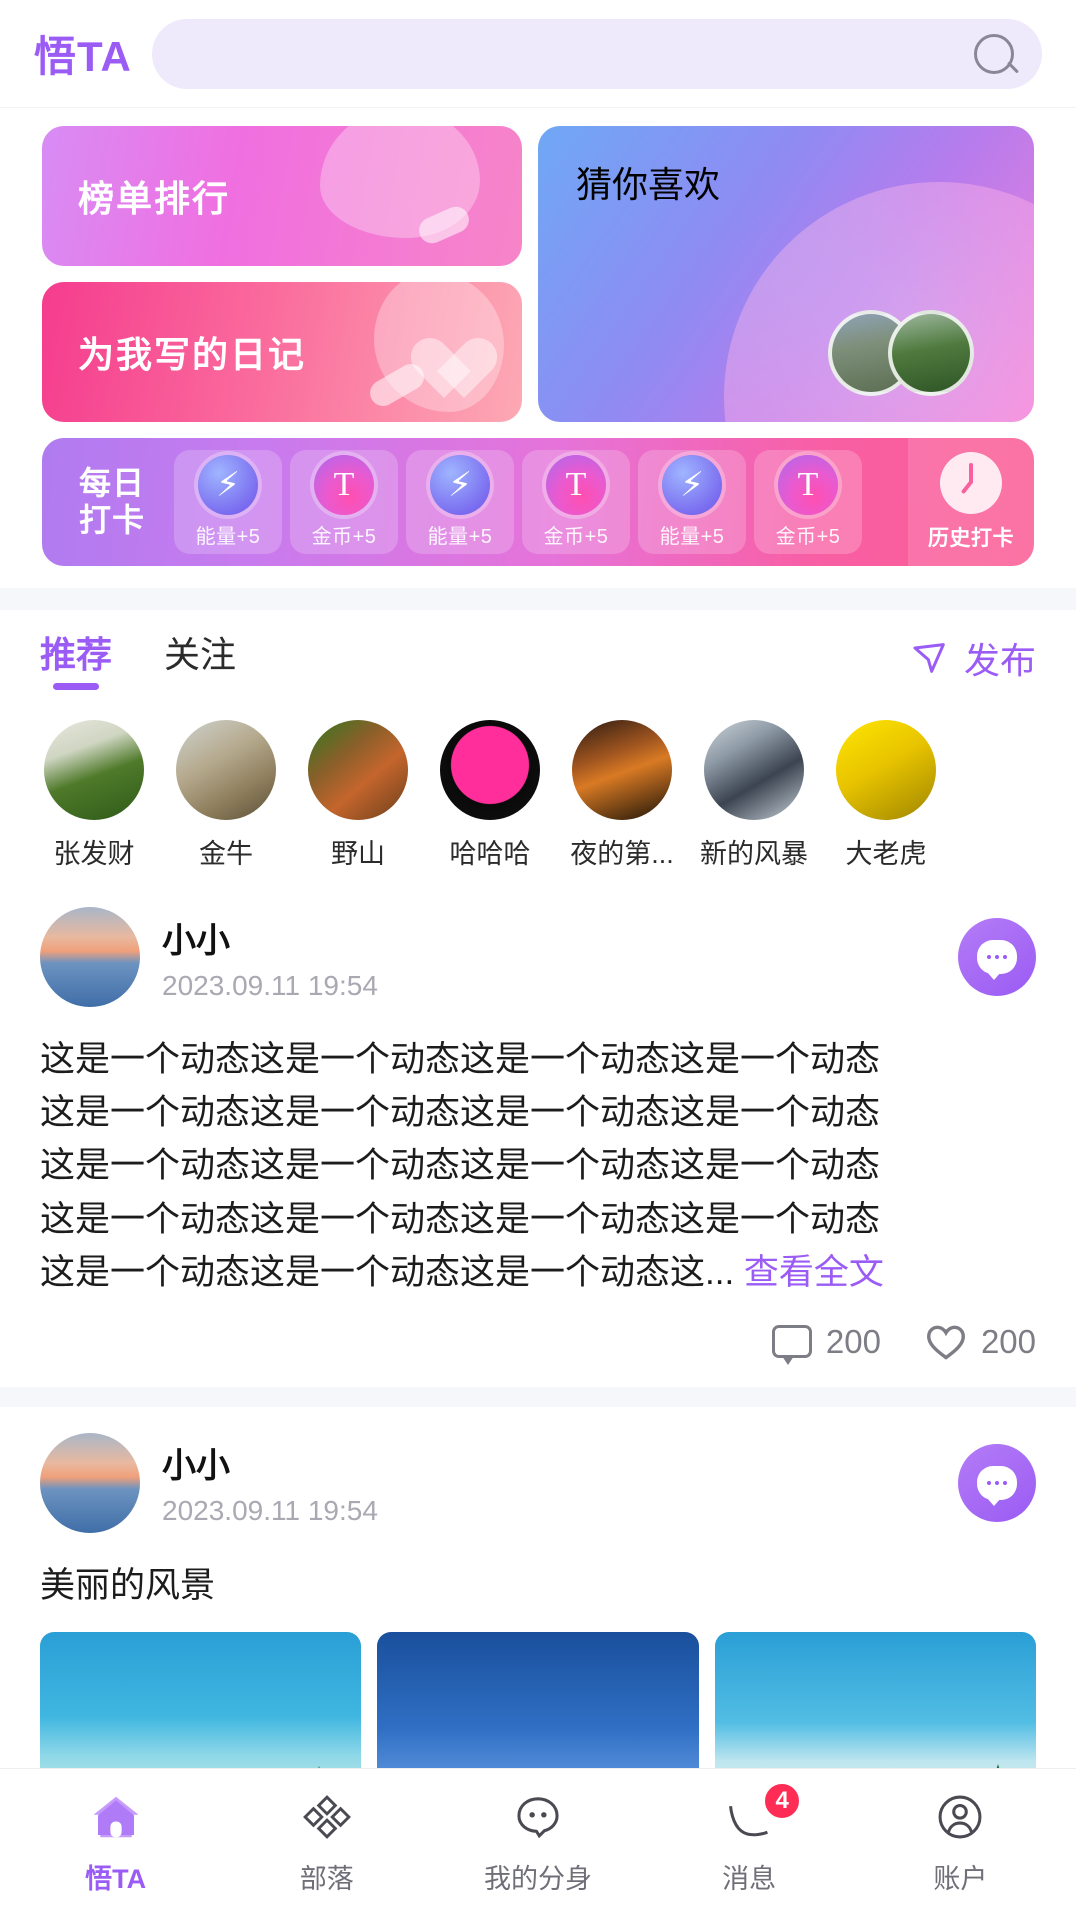  I want to click on diary-banner-card: 为我写的日记, so click(282, 352).